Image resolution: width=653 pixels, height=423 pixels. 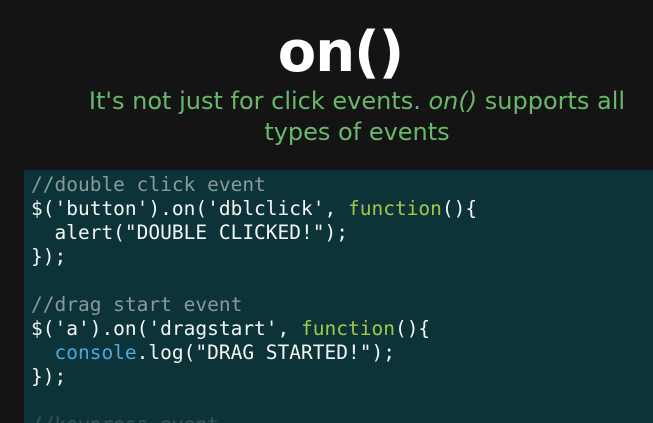 I want to click on code-line: //drag start event, so click(x=254, y=305).